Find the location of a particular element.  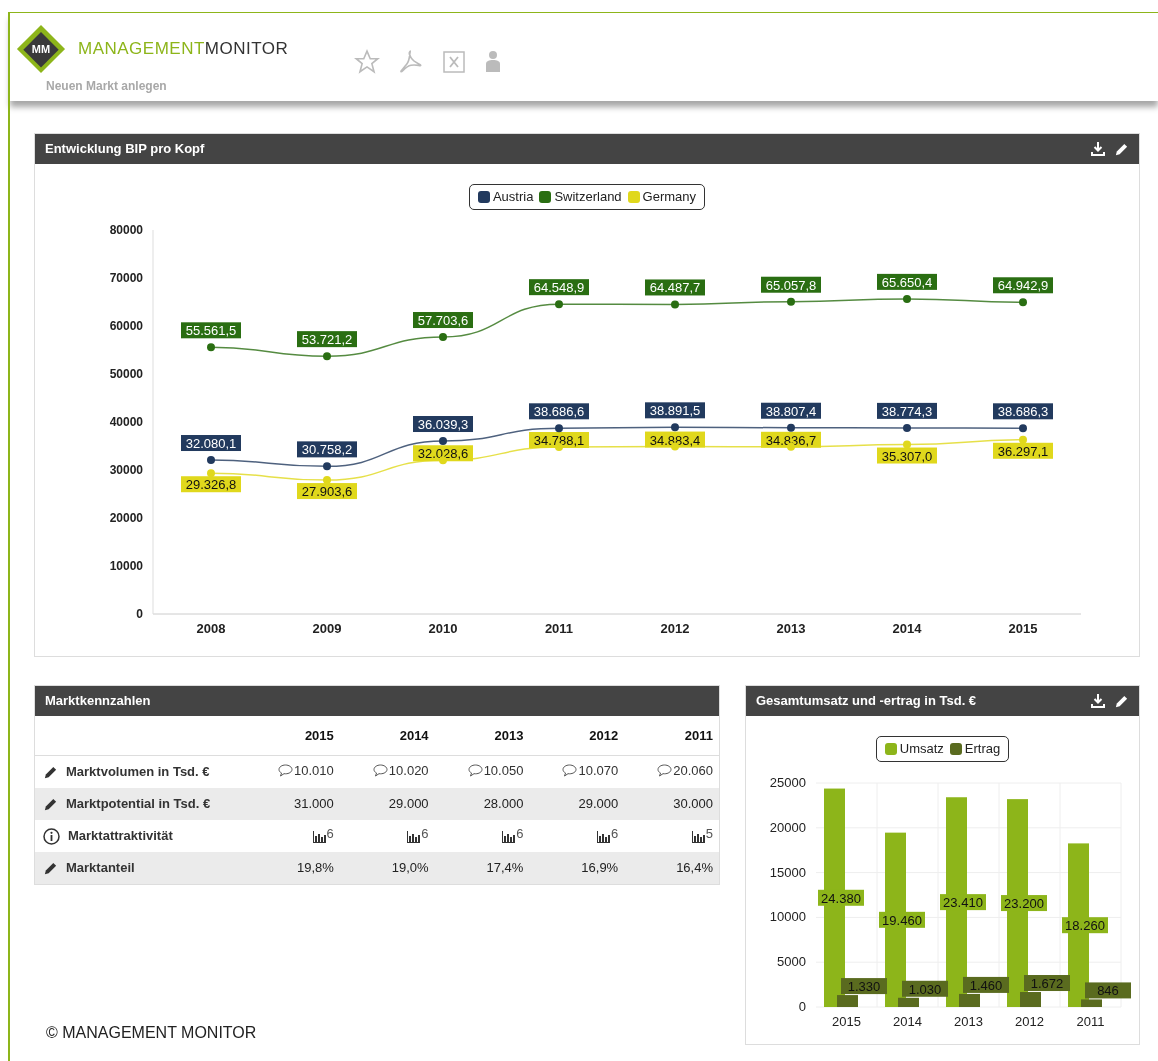

data-label: 38.686,3 is located at coordinates (1023, 411).